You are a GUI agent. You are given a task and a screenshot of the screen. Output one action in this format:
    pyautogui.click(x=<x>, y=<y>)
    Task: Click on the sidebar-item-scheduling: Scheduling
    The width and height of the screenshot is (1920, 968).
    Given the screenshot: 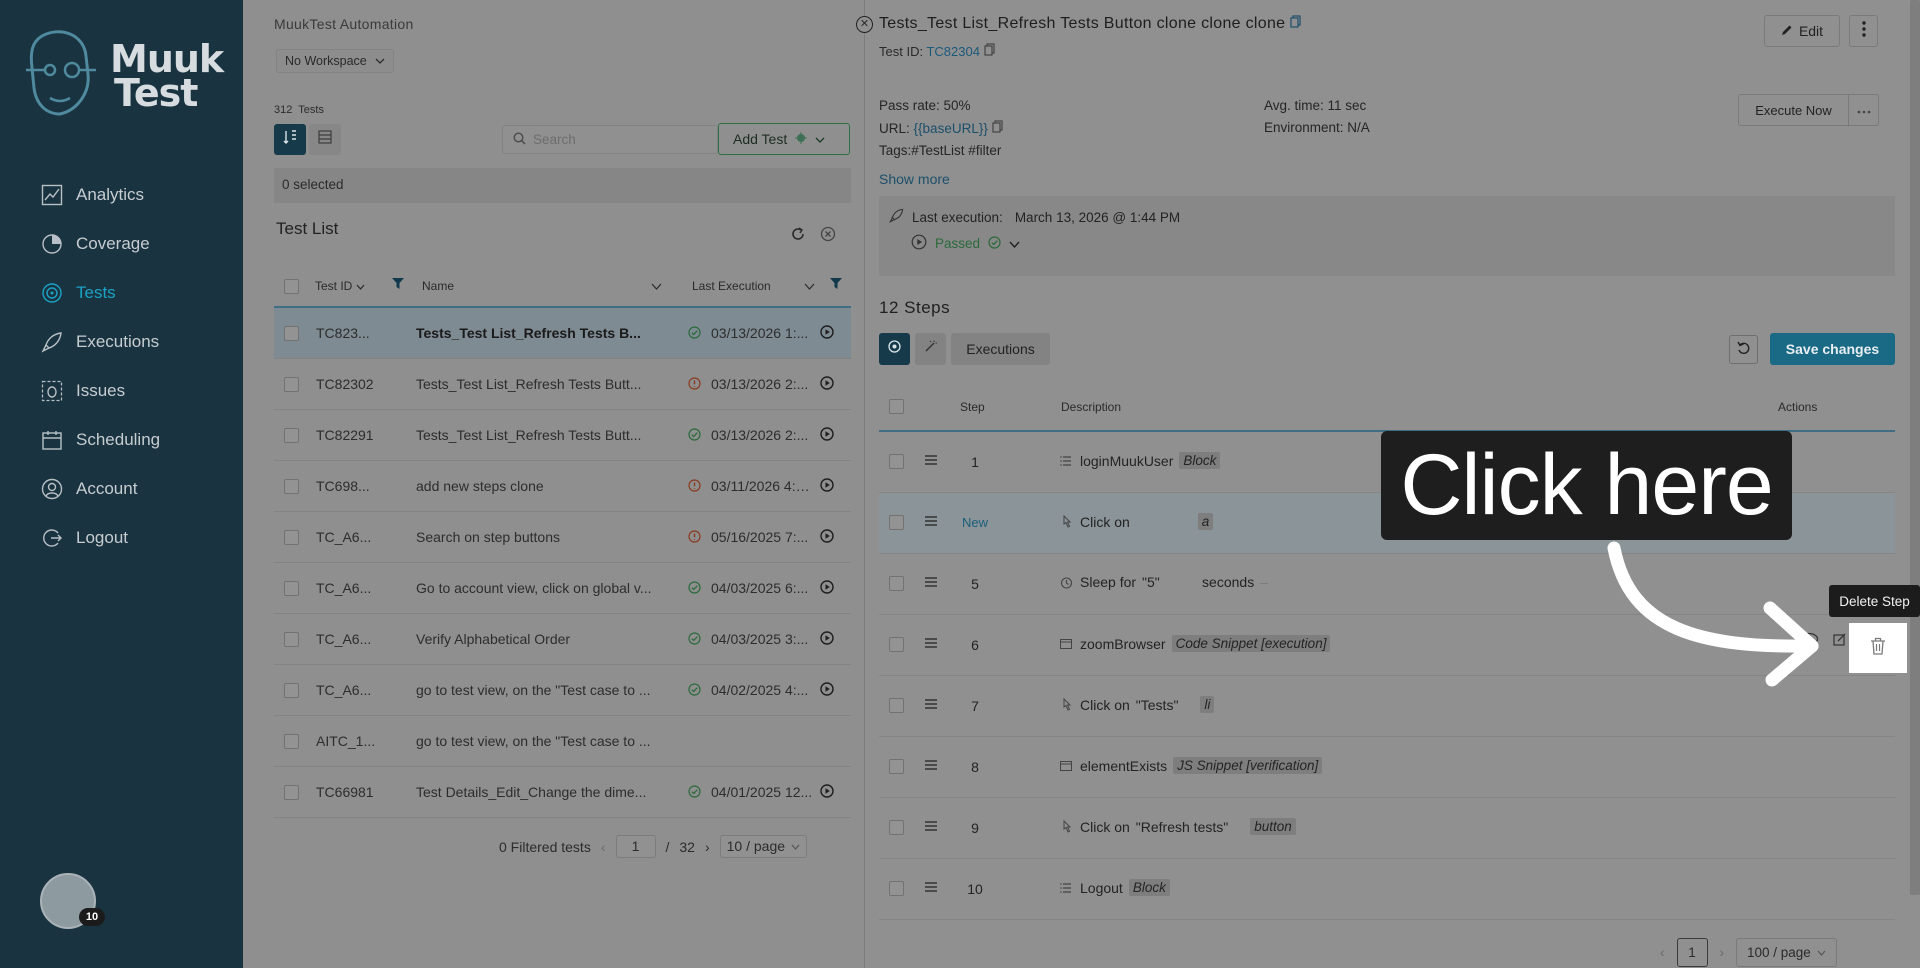 What is the action you would take?
    pyautogui.click(x=100, y=439)
    